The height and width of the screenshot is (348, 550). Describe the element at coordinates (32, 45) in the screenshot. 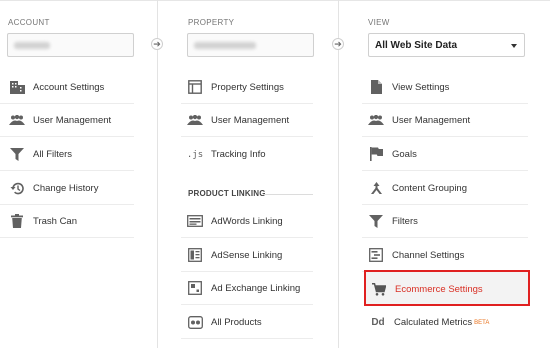

I see `redacted-account-name` at that location.